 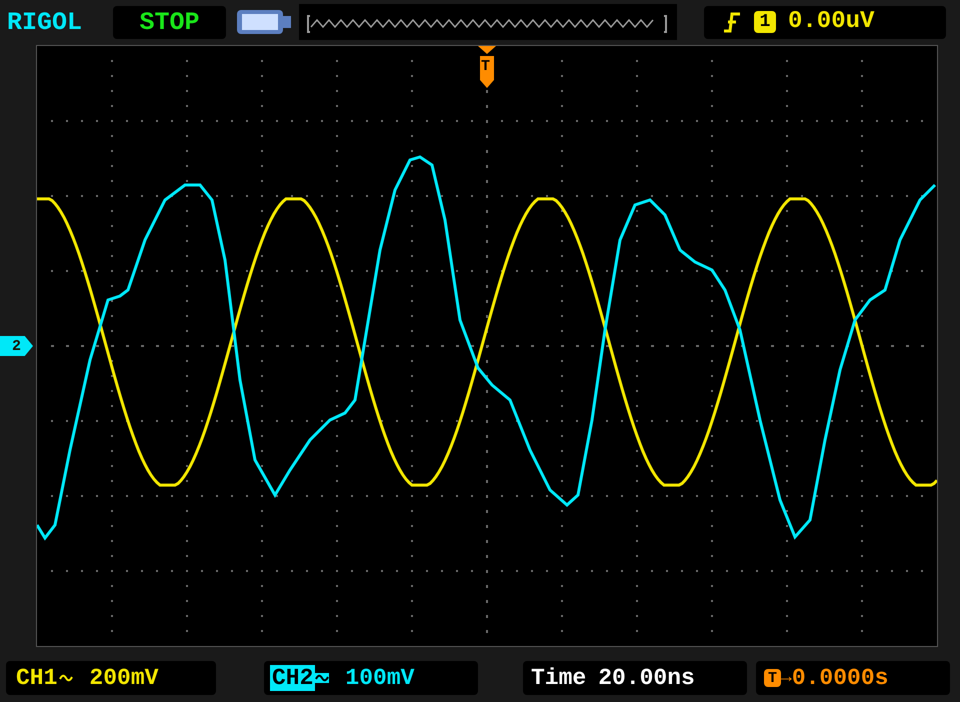 I want to click on trigger-position-marker, so click(x=487, y=68).